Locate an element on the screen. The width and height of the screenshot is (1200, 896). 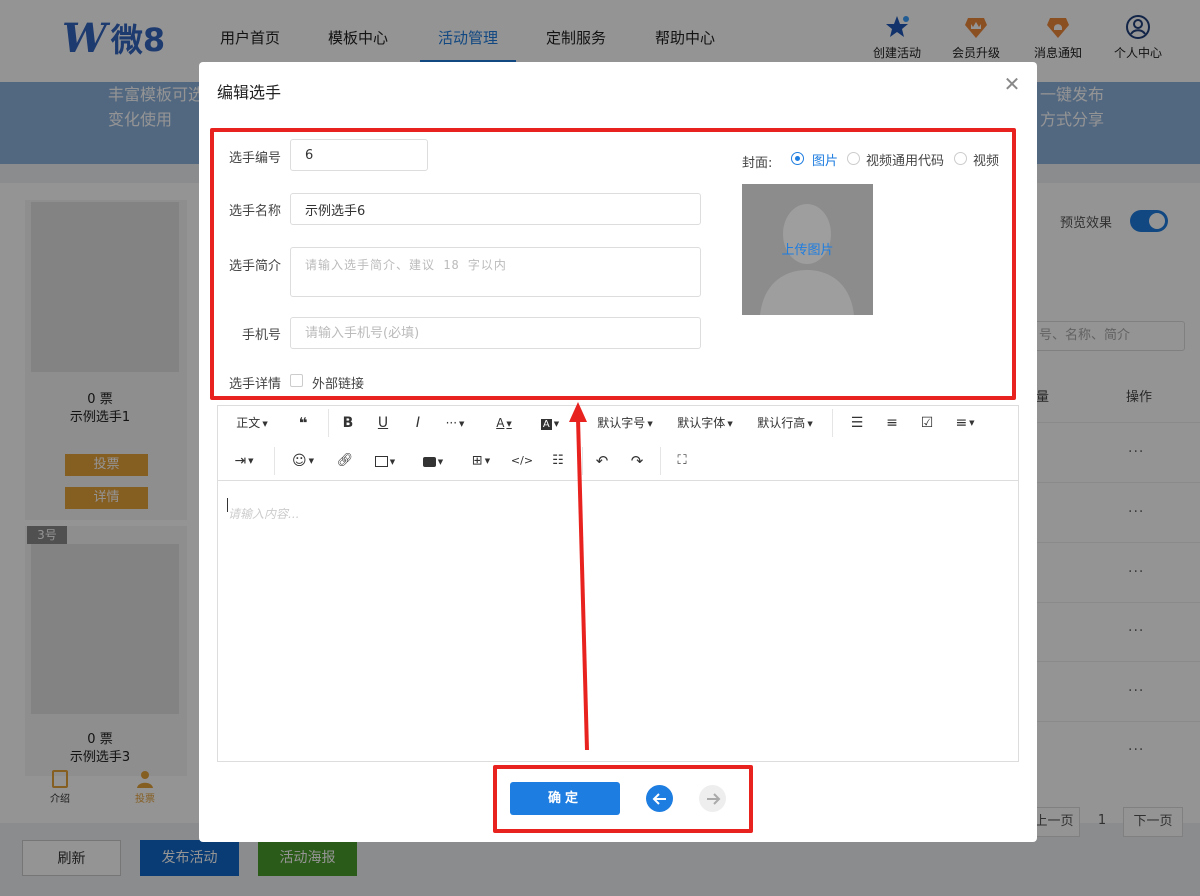
previous-arrow-icon is located at coordinates (659, 798).